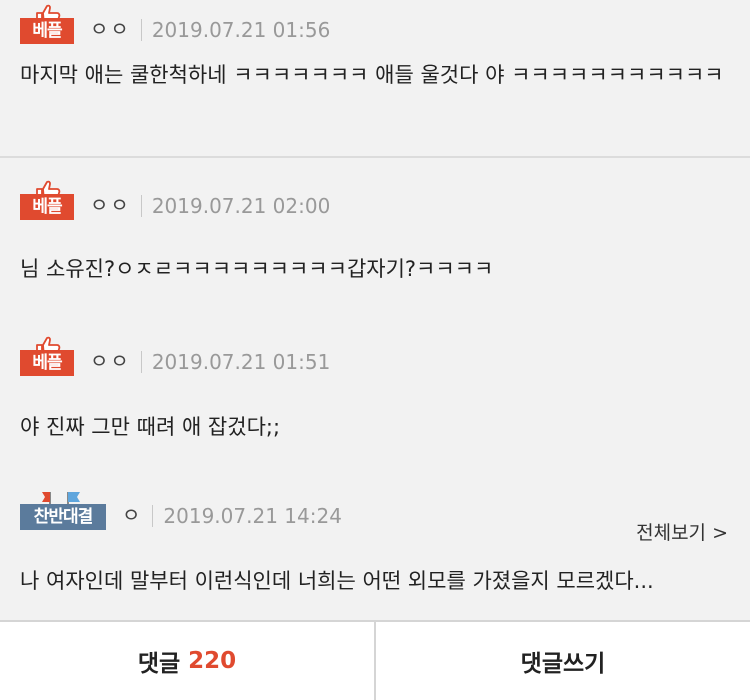  I want to click on comment-meta: 찬반대결 ㅇ 2019.07.21 14:24, so click(181, 510).